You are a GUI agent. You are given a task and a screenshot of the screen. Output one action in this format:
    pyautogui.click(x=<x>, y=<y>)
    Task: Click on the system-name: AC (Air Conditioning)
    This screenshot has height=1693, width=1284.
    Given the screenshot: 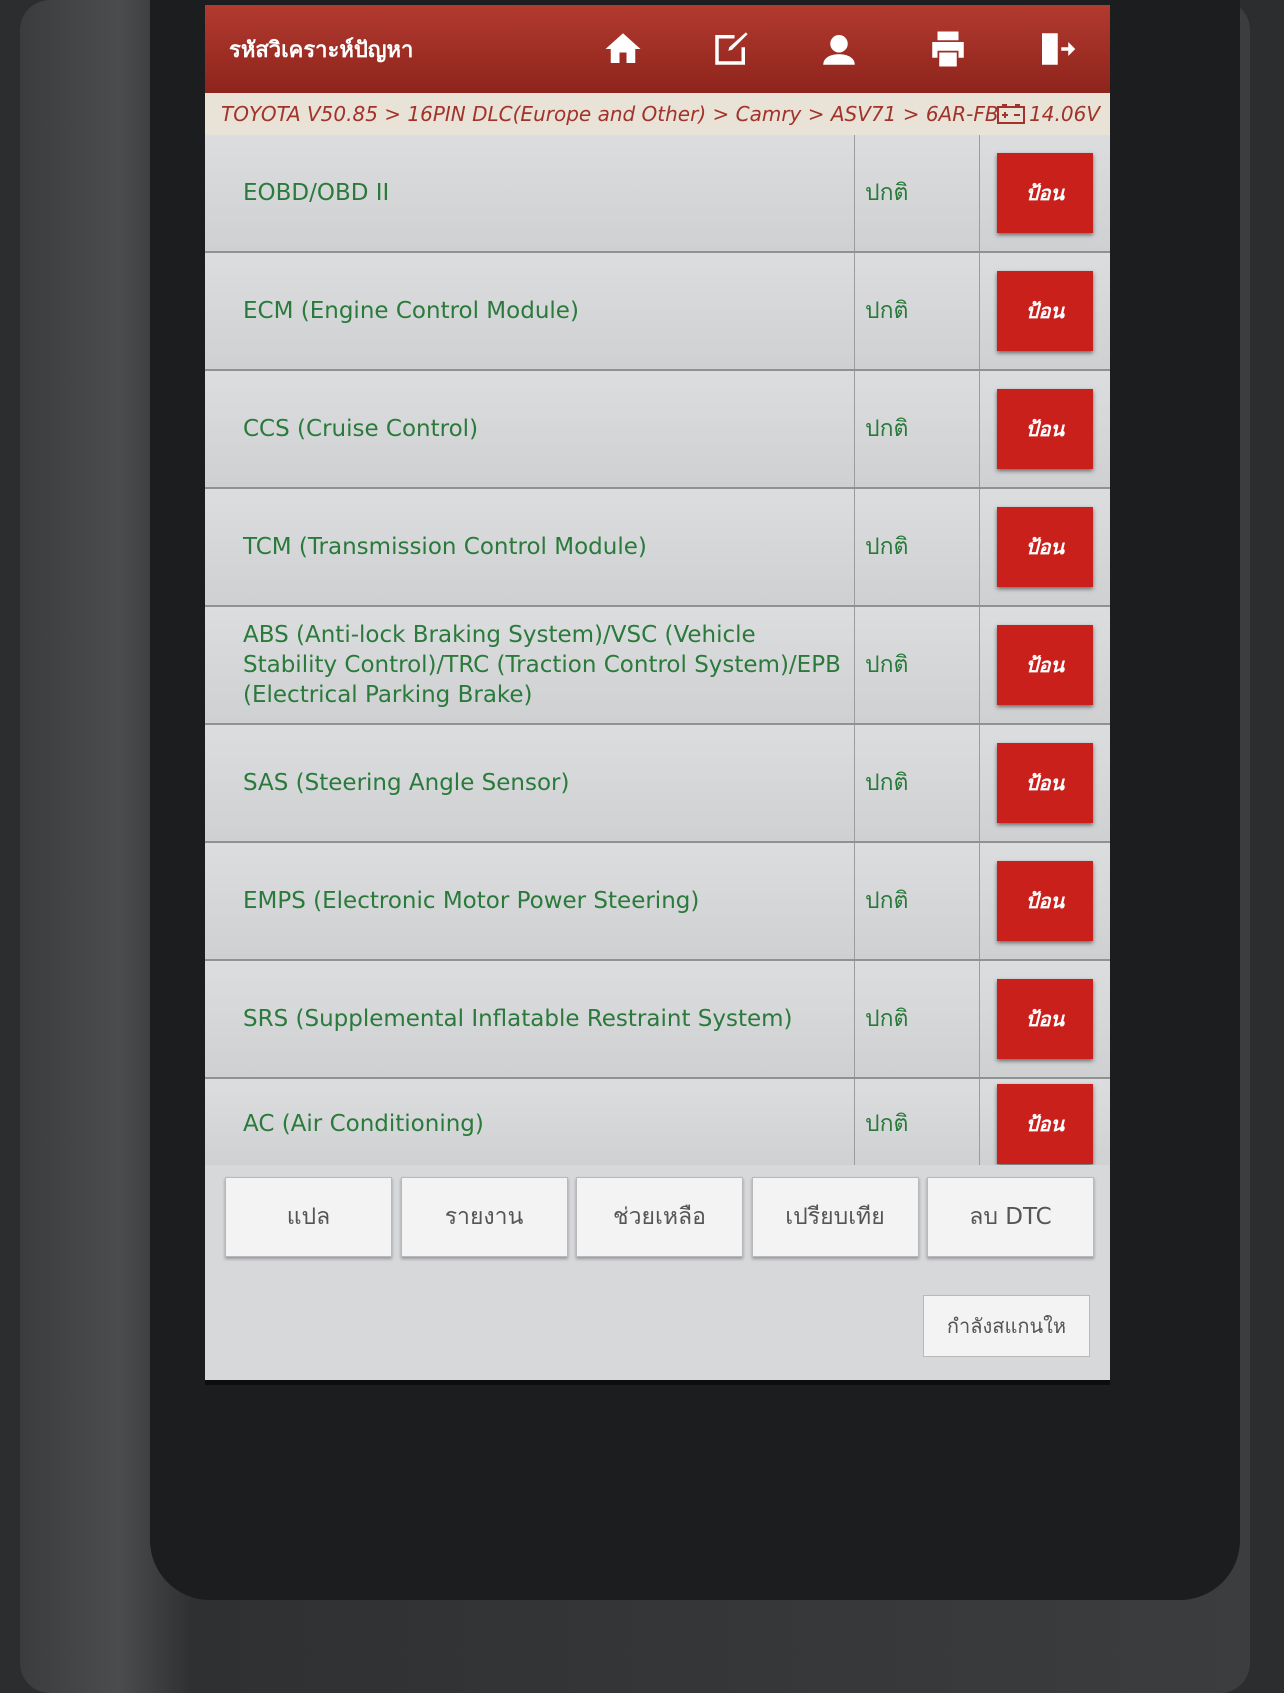 What is the action you would take?
    pyautogui.click(x=530, y=1122)
    